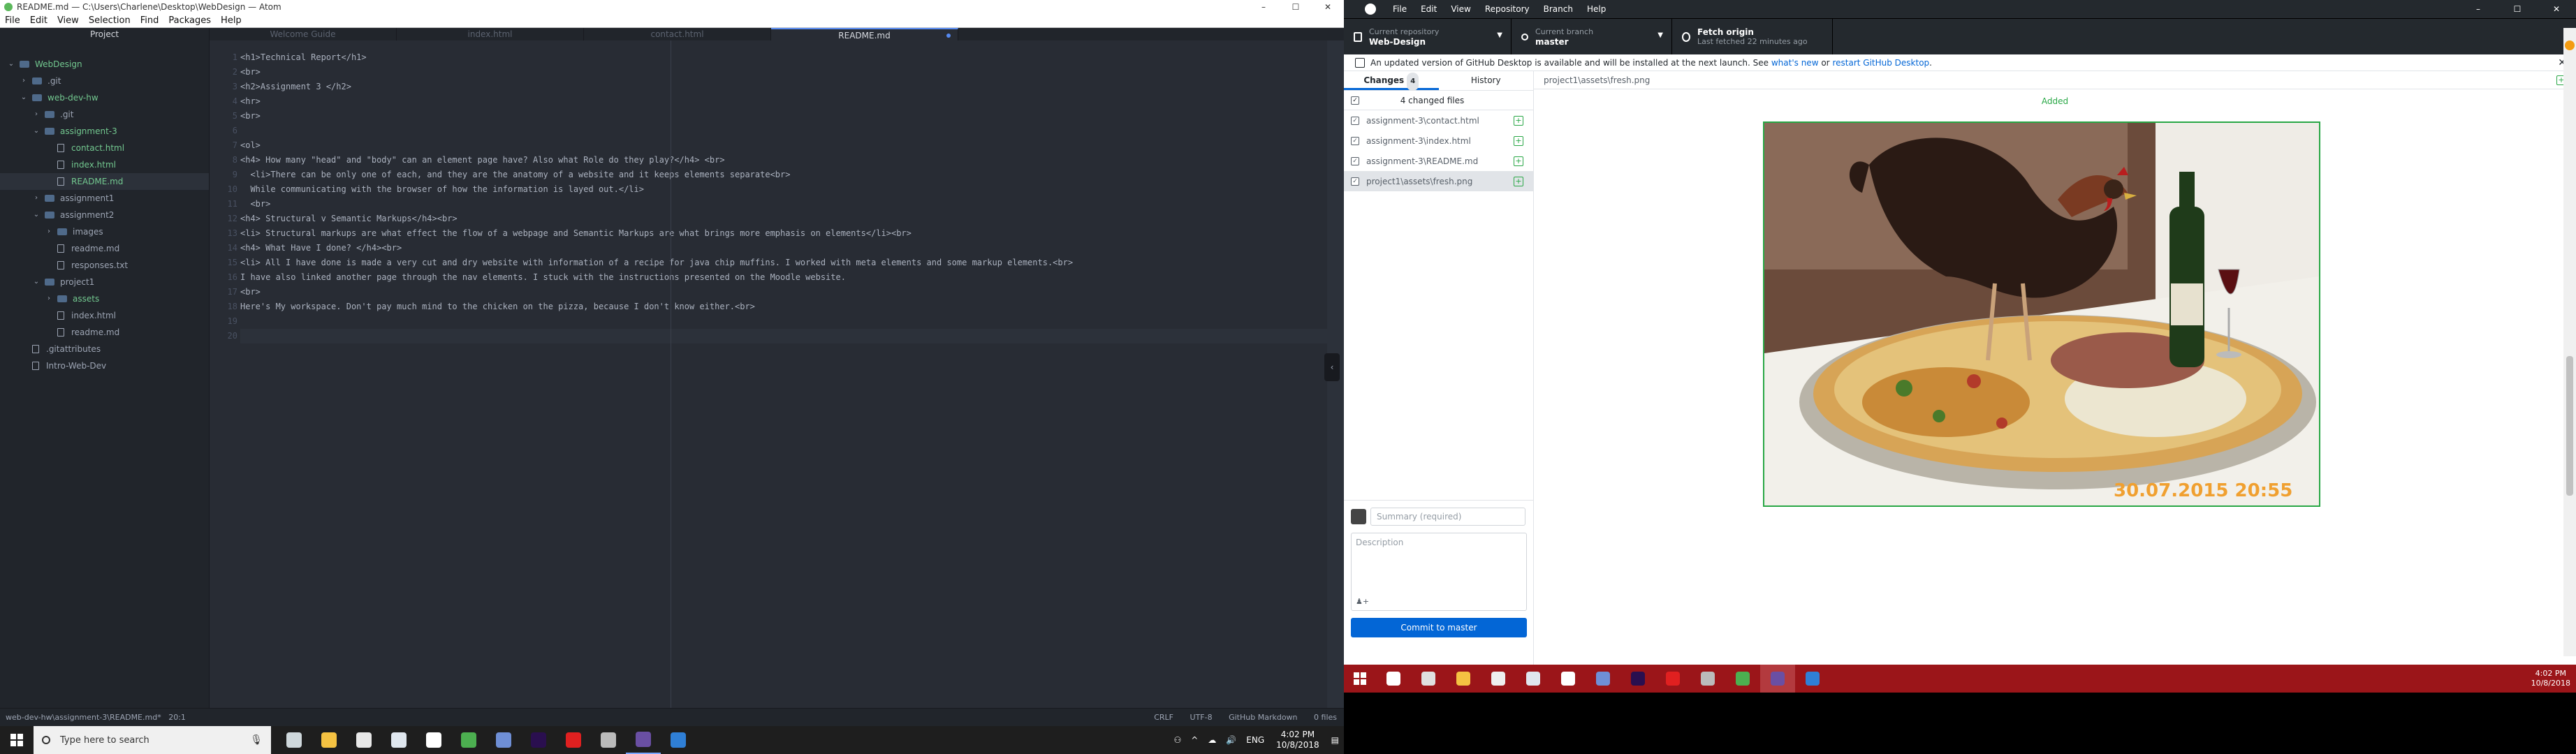 Image resolution: width=2576 pixels, height=754 pixels. What do you see at coordinates (105, 349) in the screenshot?
I see `tree-item: .gitattributes` at bounding box center [105, 349].